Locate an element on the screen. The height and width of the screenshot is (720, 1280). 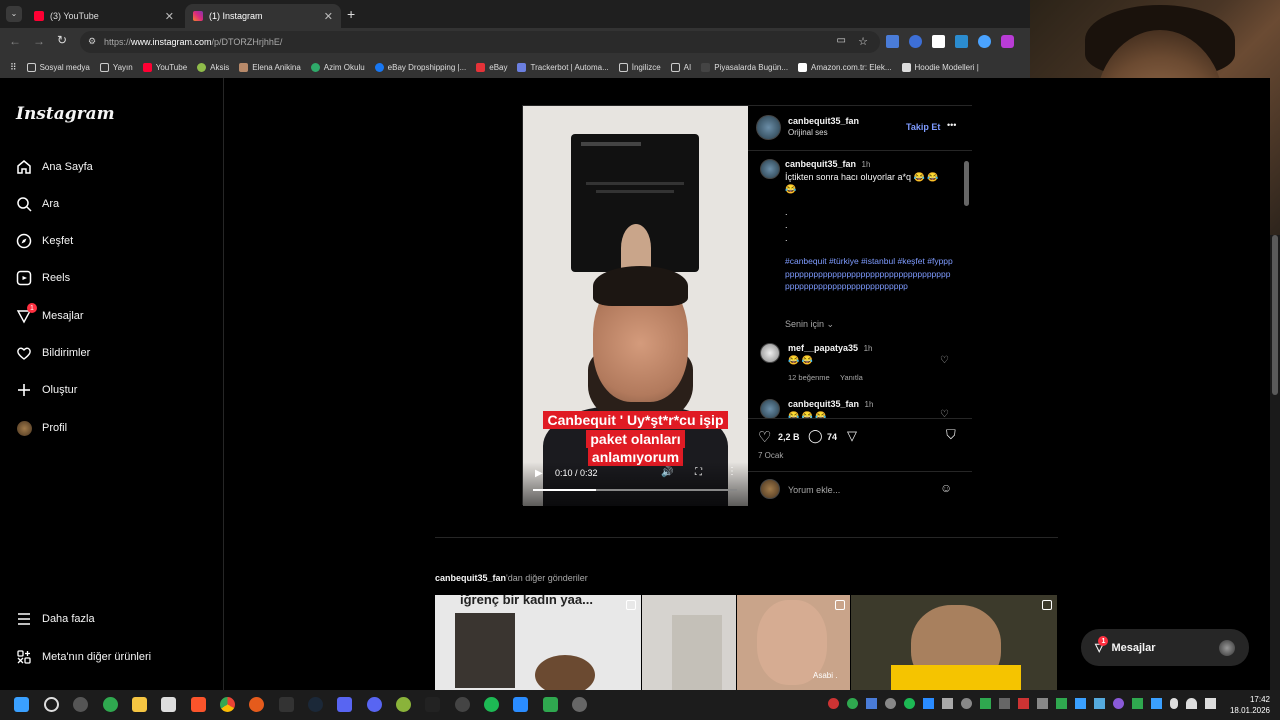
bookmark-item: İngilizce is located at coordinates (639, 67).